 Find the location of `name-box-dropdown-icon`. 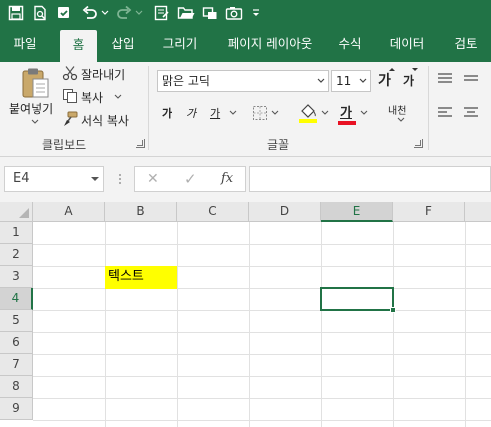

name-box-dropdown-icon is located at coordinates (95, 179).